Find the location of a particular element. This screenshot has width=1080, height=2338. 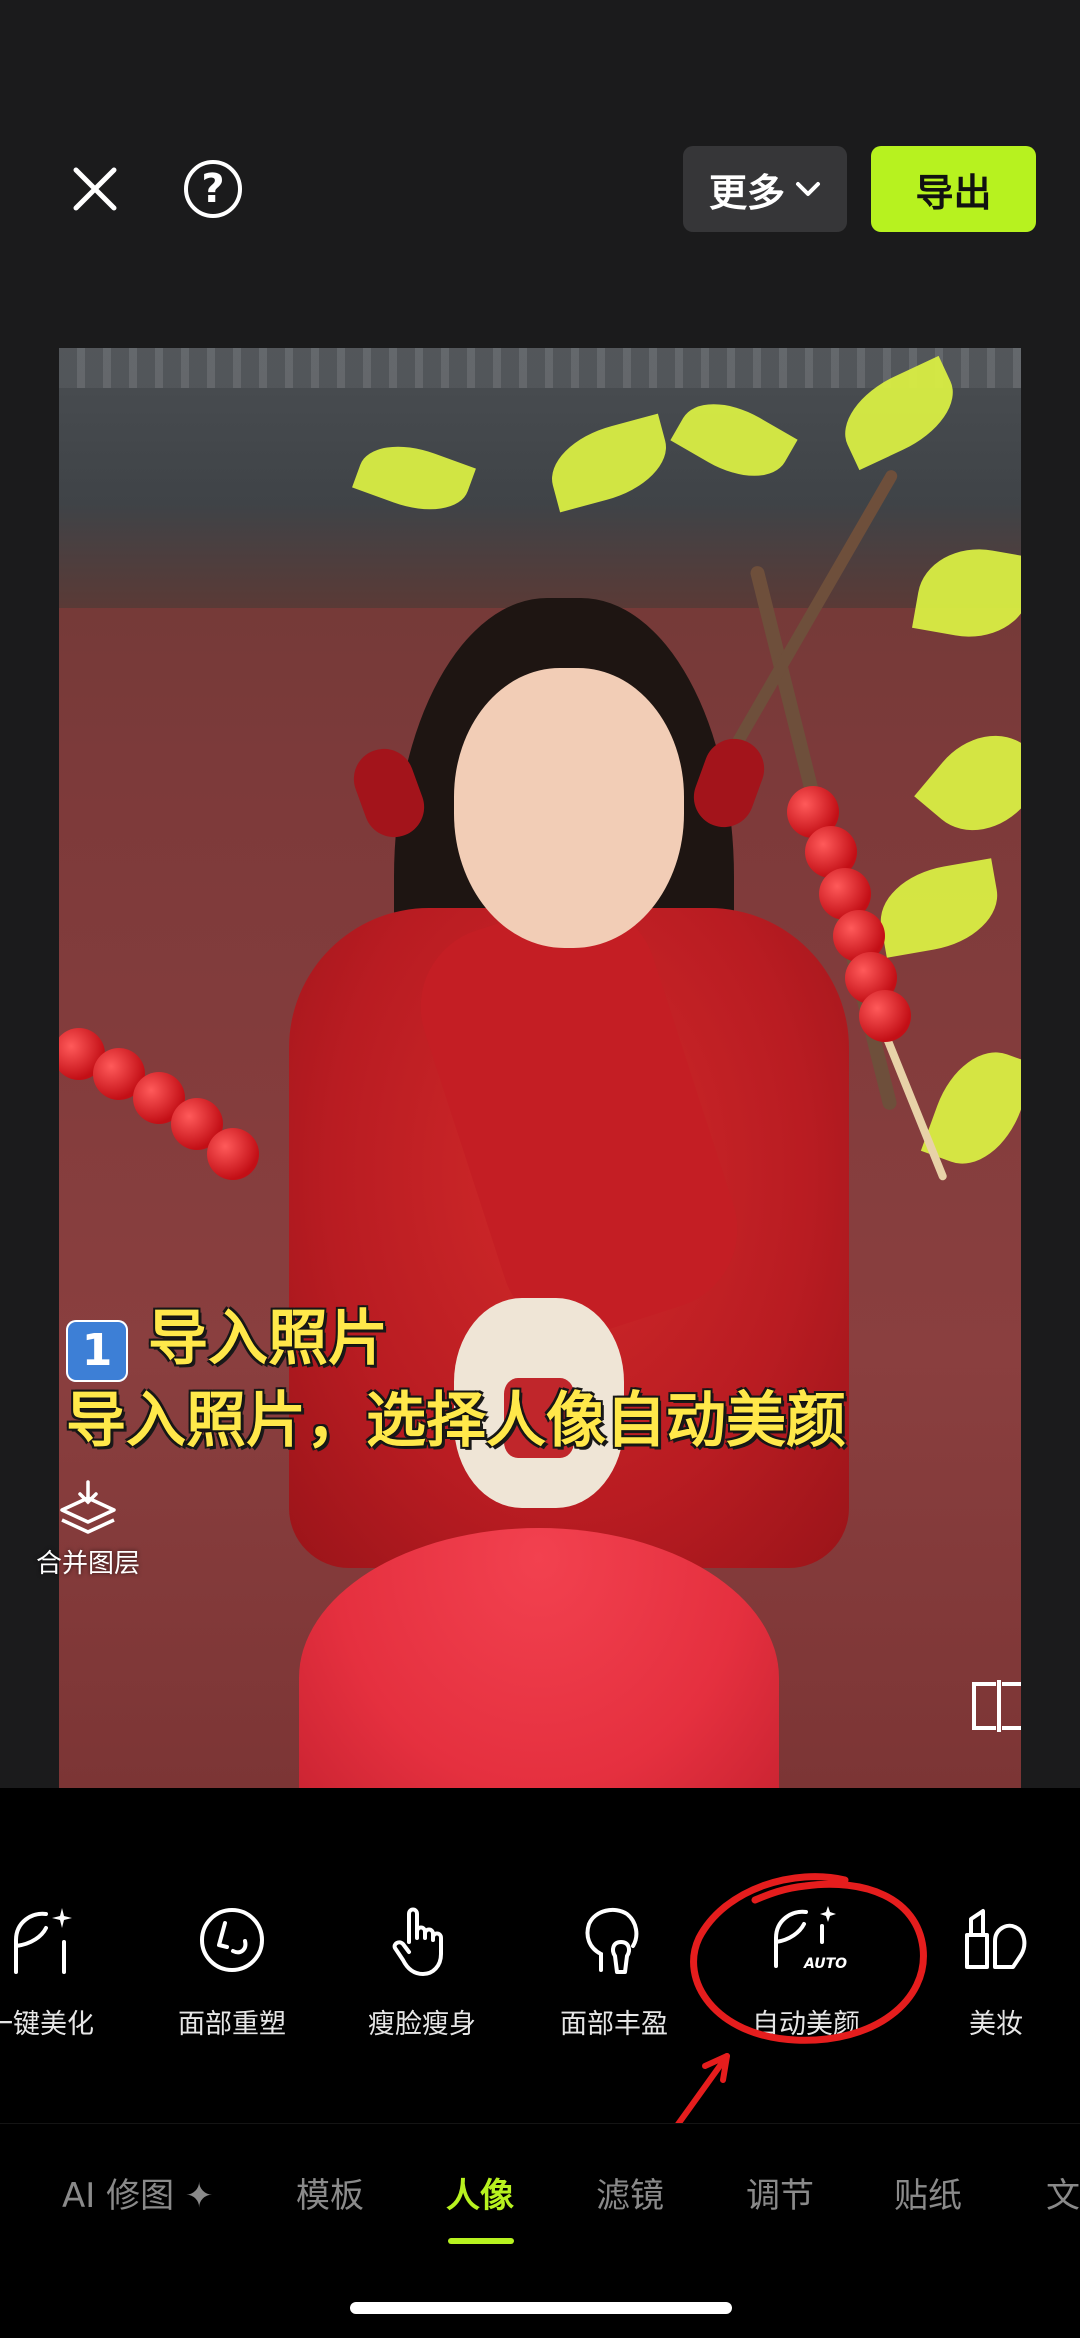

tool-one-click-beautify: 一键美化 is located at coordinates (65, 1970).